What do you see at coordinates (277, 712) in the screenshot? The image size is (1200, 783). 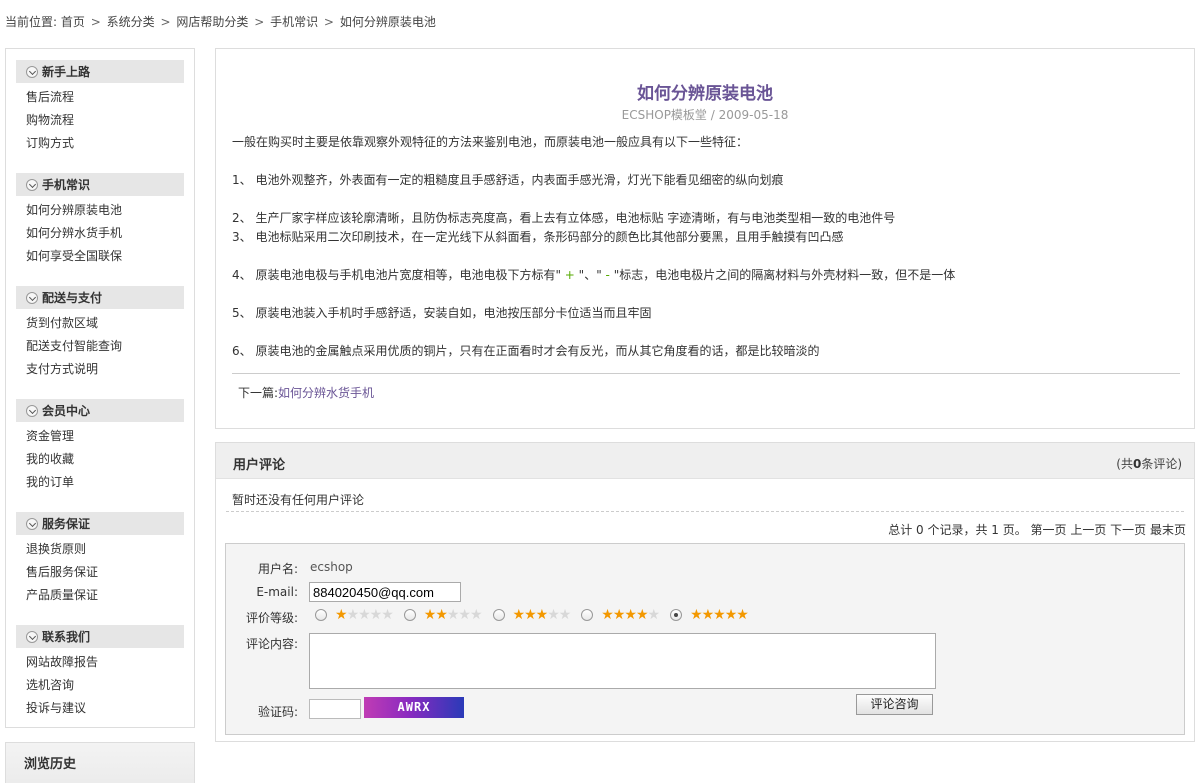 I see `captcha-label: 验证码:` at bounding box center [277, 712].